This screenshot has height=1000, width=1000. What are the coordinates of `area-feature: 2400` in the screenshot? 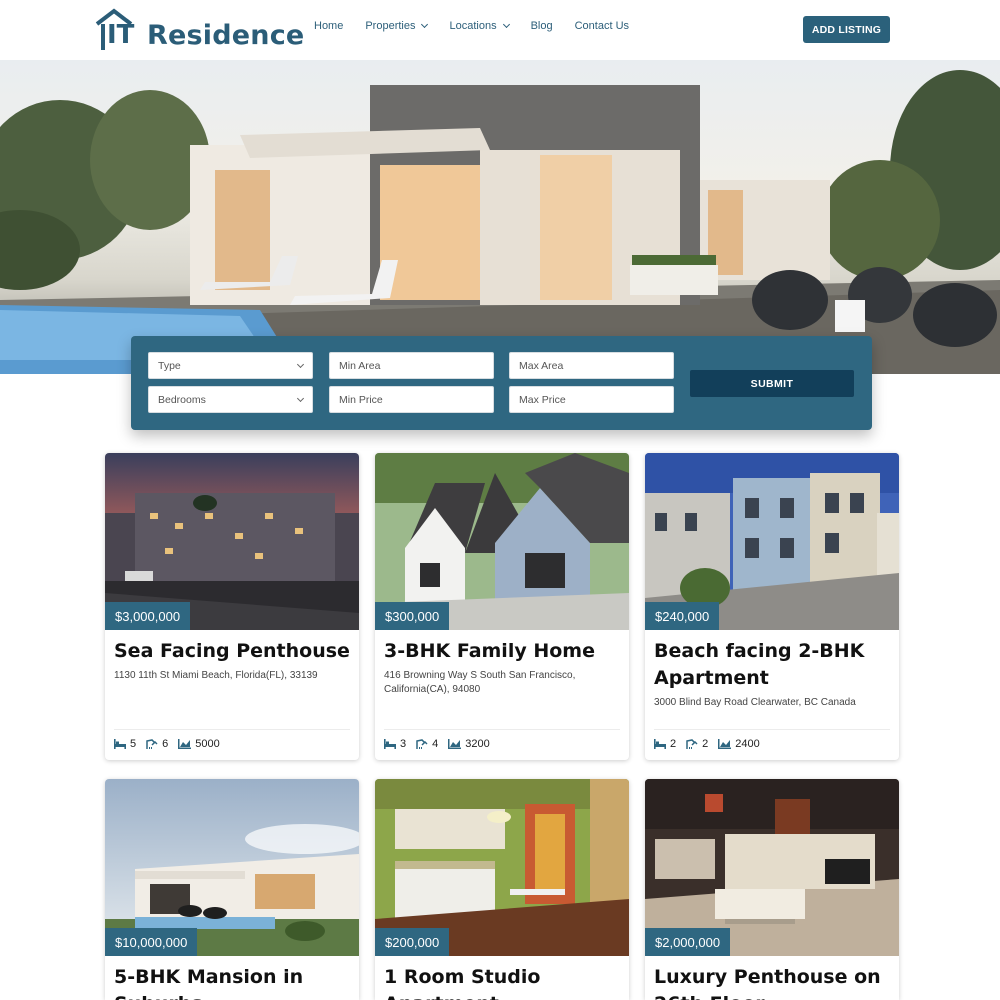 It's located at (739, 744).